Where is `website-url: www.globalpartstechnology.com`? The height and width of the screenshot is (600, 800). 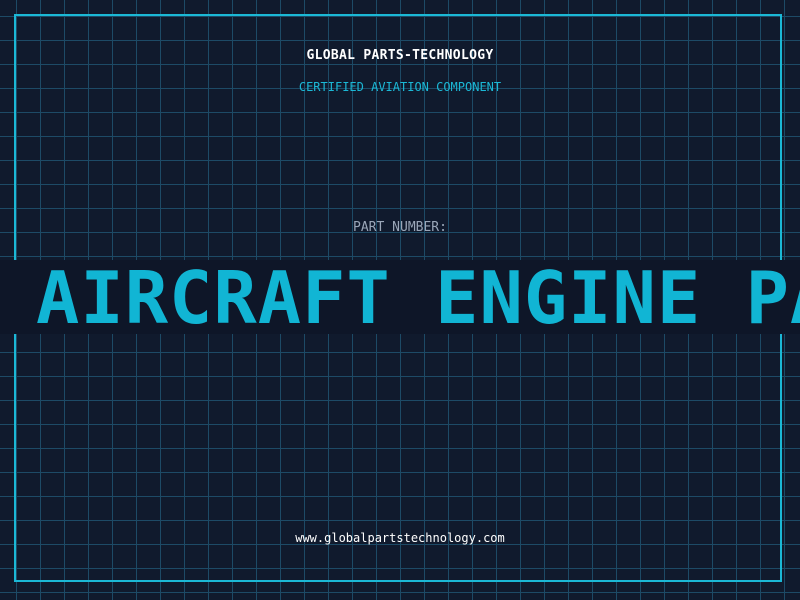 website-url: www.globalpartstechnology.com is located at coordinates (400, 538).